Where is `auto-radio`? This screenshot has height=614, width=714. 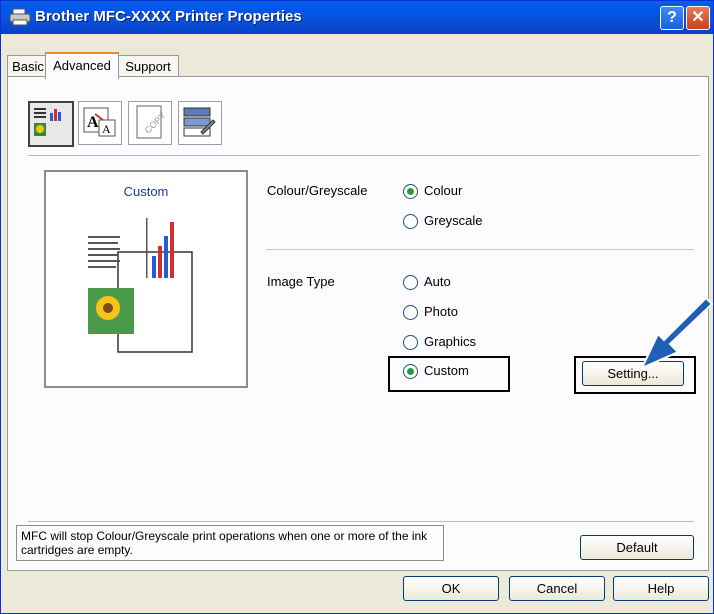
auto-radio is located at coordinates (410, 282).